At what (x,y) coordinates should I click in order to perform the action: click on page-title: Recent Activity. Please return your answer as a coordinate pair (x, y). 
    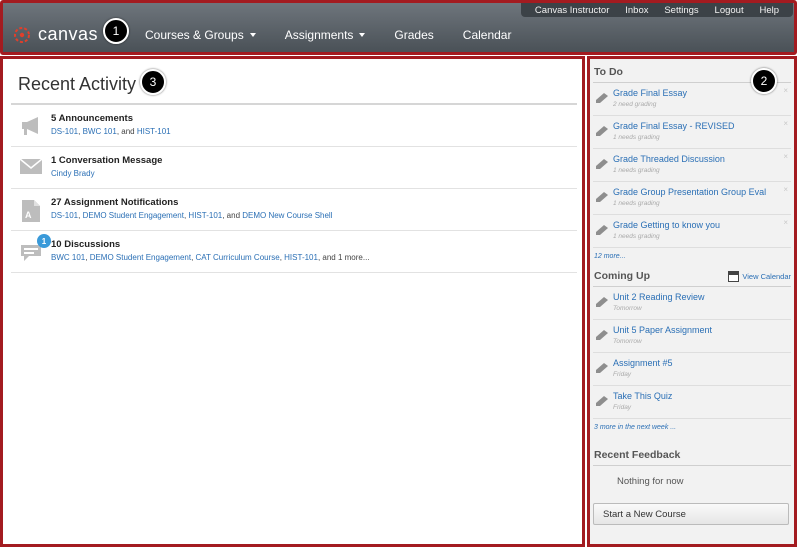
    Looking at the image, I should click on (77, 84).